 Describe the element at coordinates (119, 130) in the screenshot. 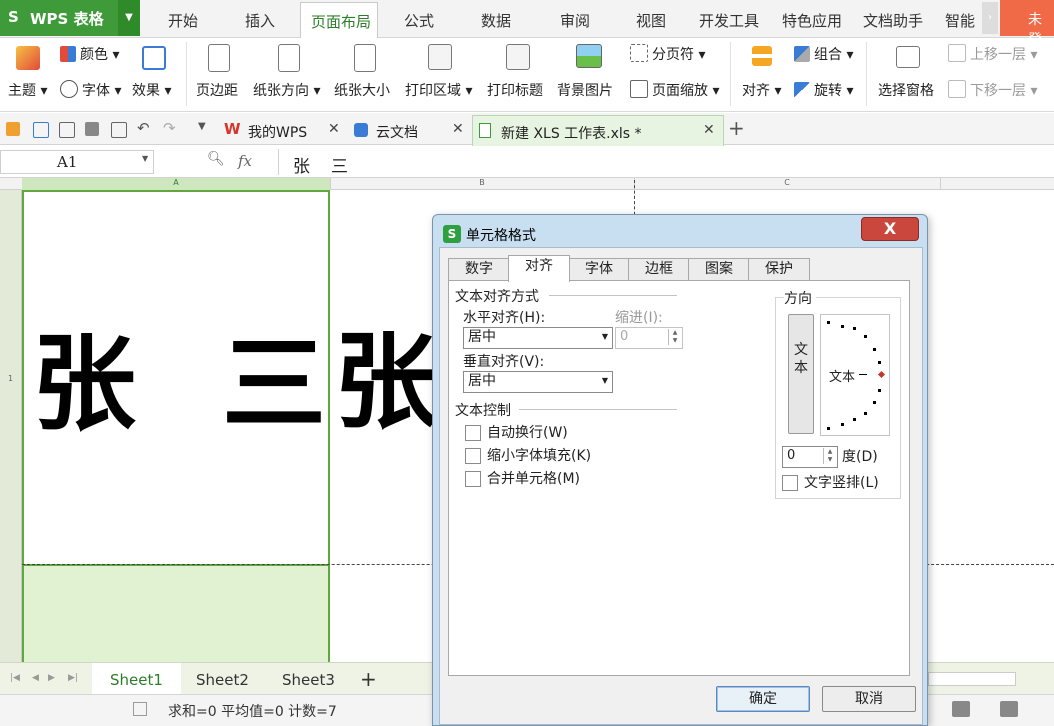

I see `print-preview-icon` at that location.